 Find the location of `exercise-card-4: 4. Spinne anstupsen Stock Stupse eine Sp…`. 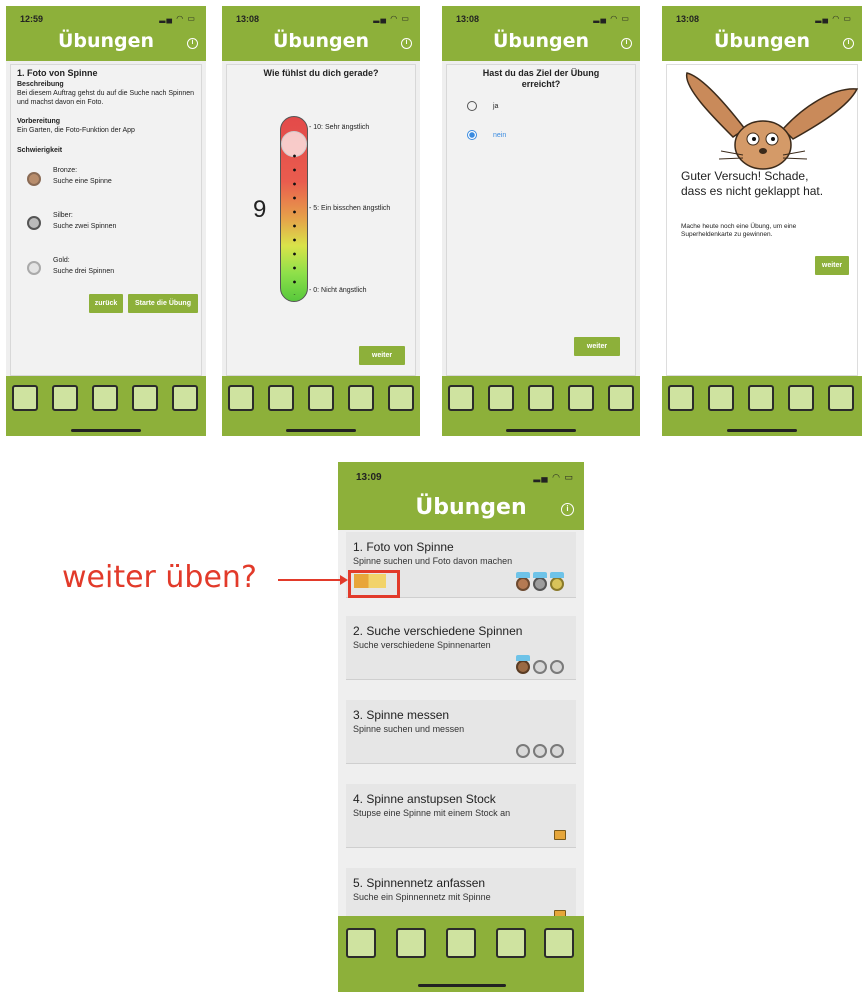

exercise-card-4: 4. Spinne anstupsen Stock Stupse eine Sp… is located at coordinates (461, 816).